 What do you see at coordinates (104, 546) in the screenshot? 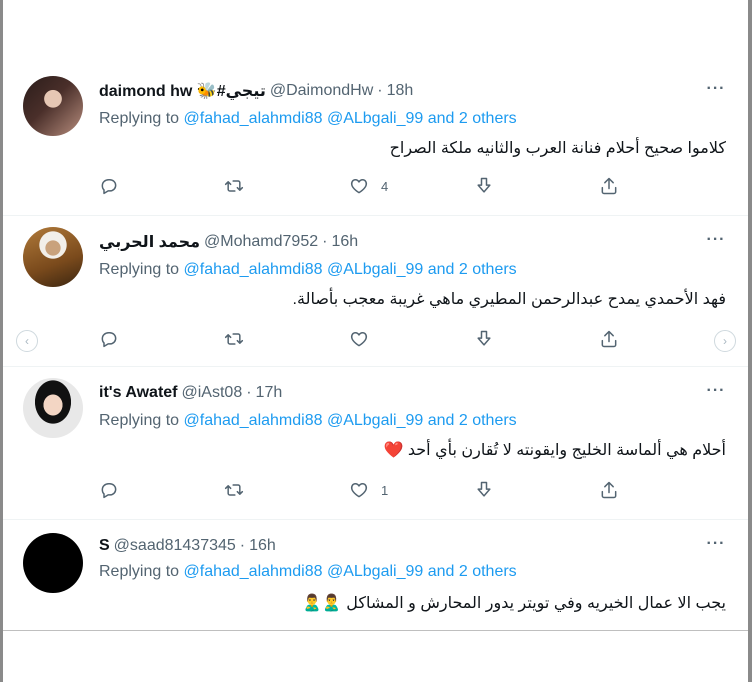
I see `display-name: S` at bounding box center [104, 546].